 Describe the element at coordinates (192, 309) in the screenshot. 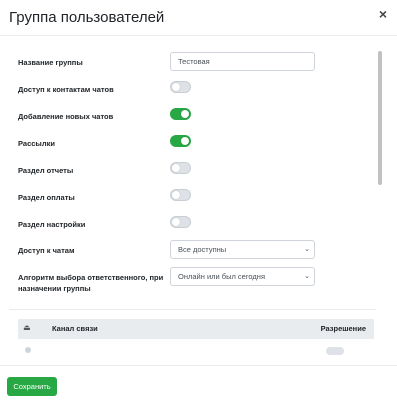

I see `divider` at that location.